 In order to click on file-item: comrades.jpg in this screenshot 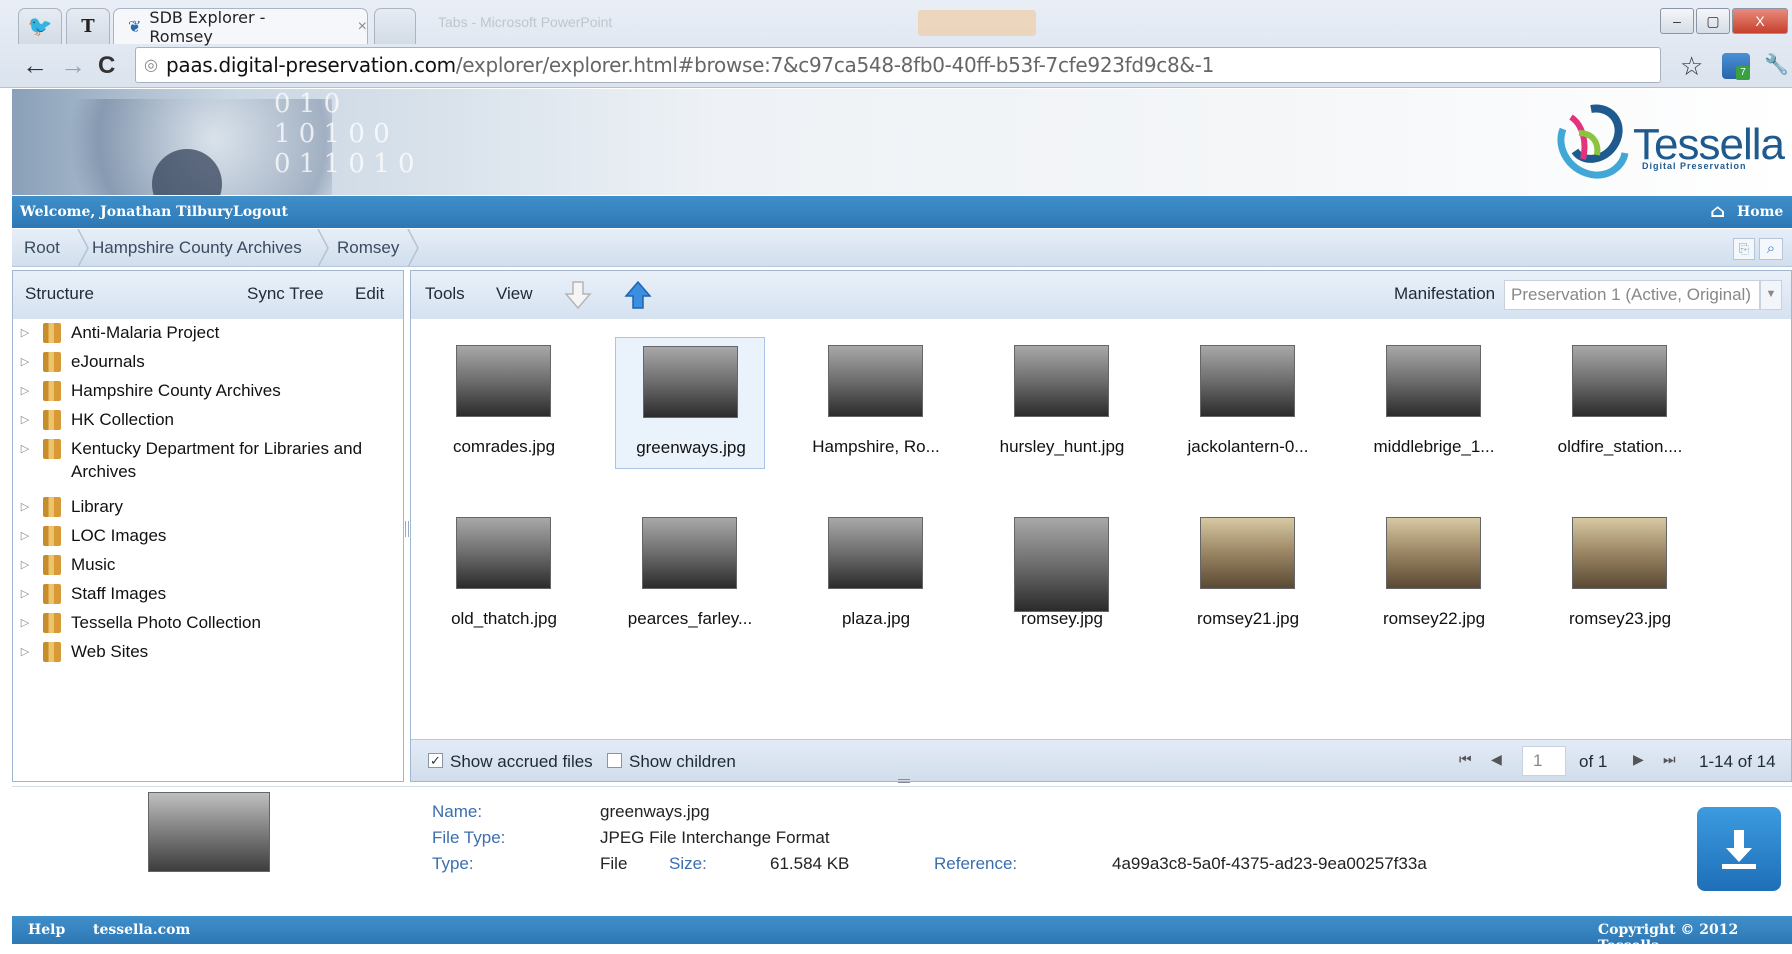, I will do `click(504, 403)`.